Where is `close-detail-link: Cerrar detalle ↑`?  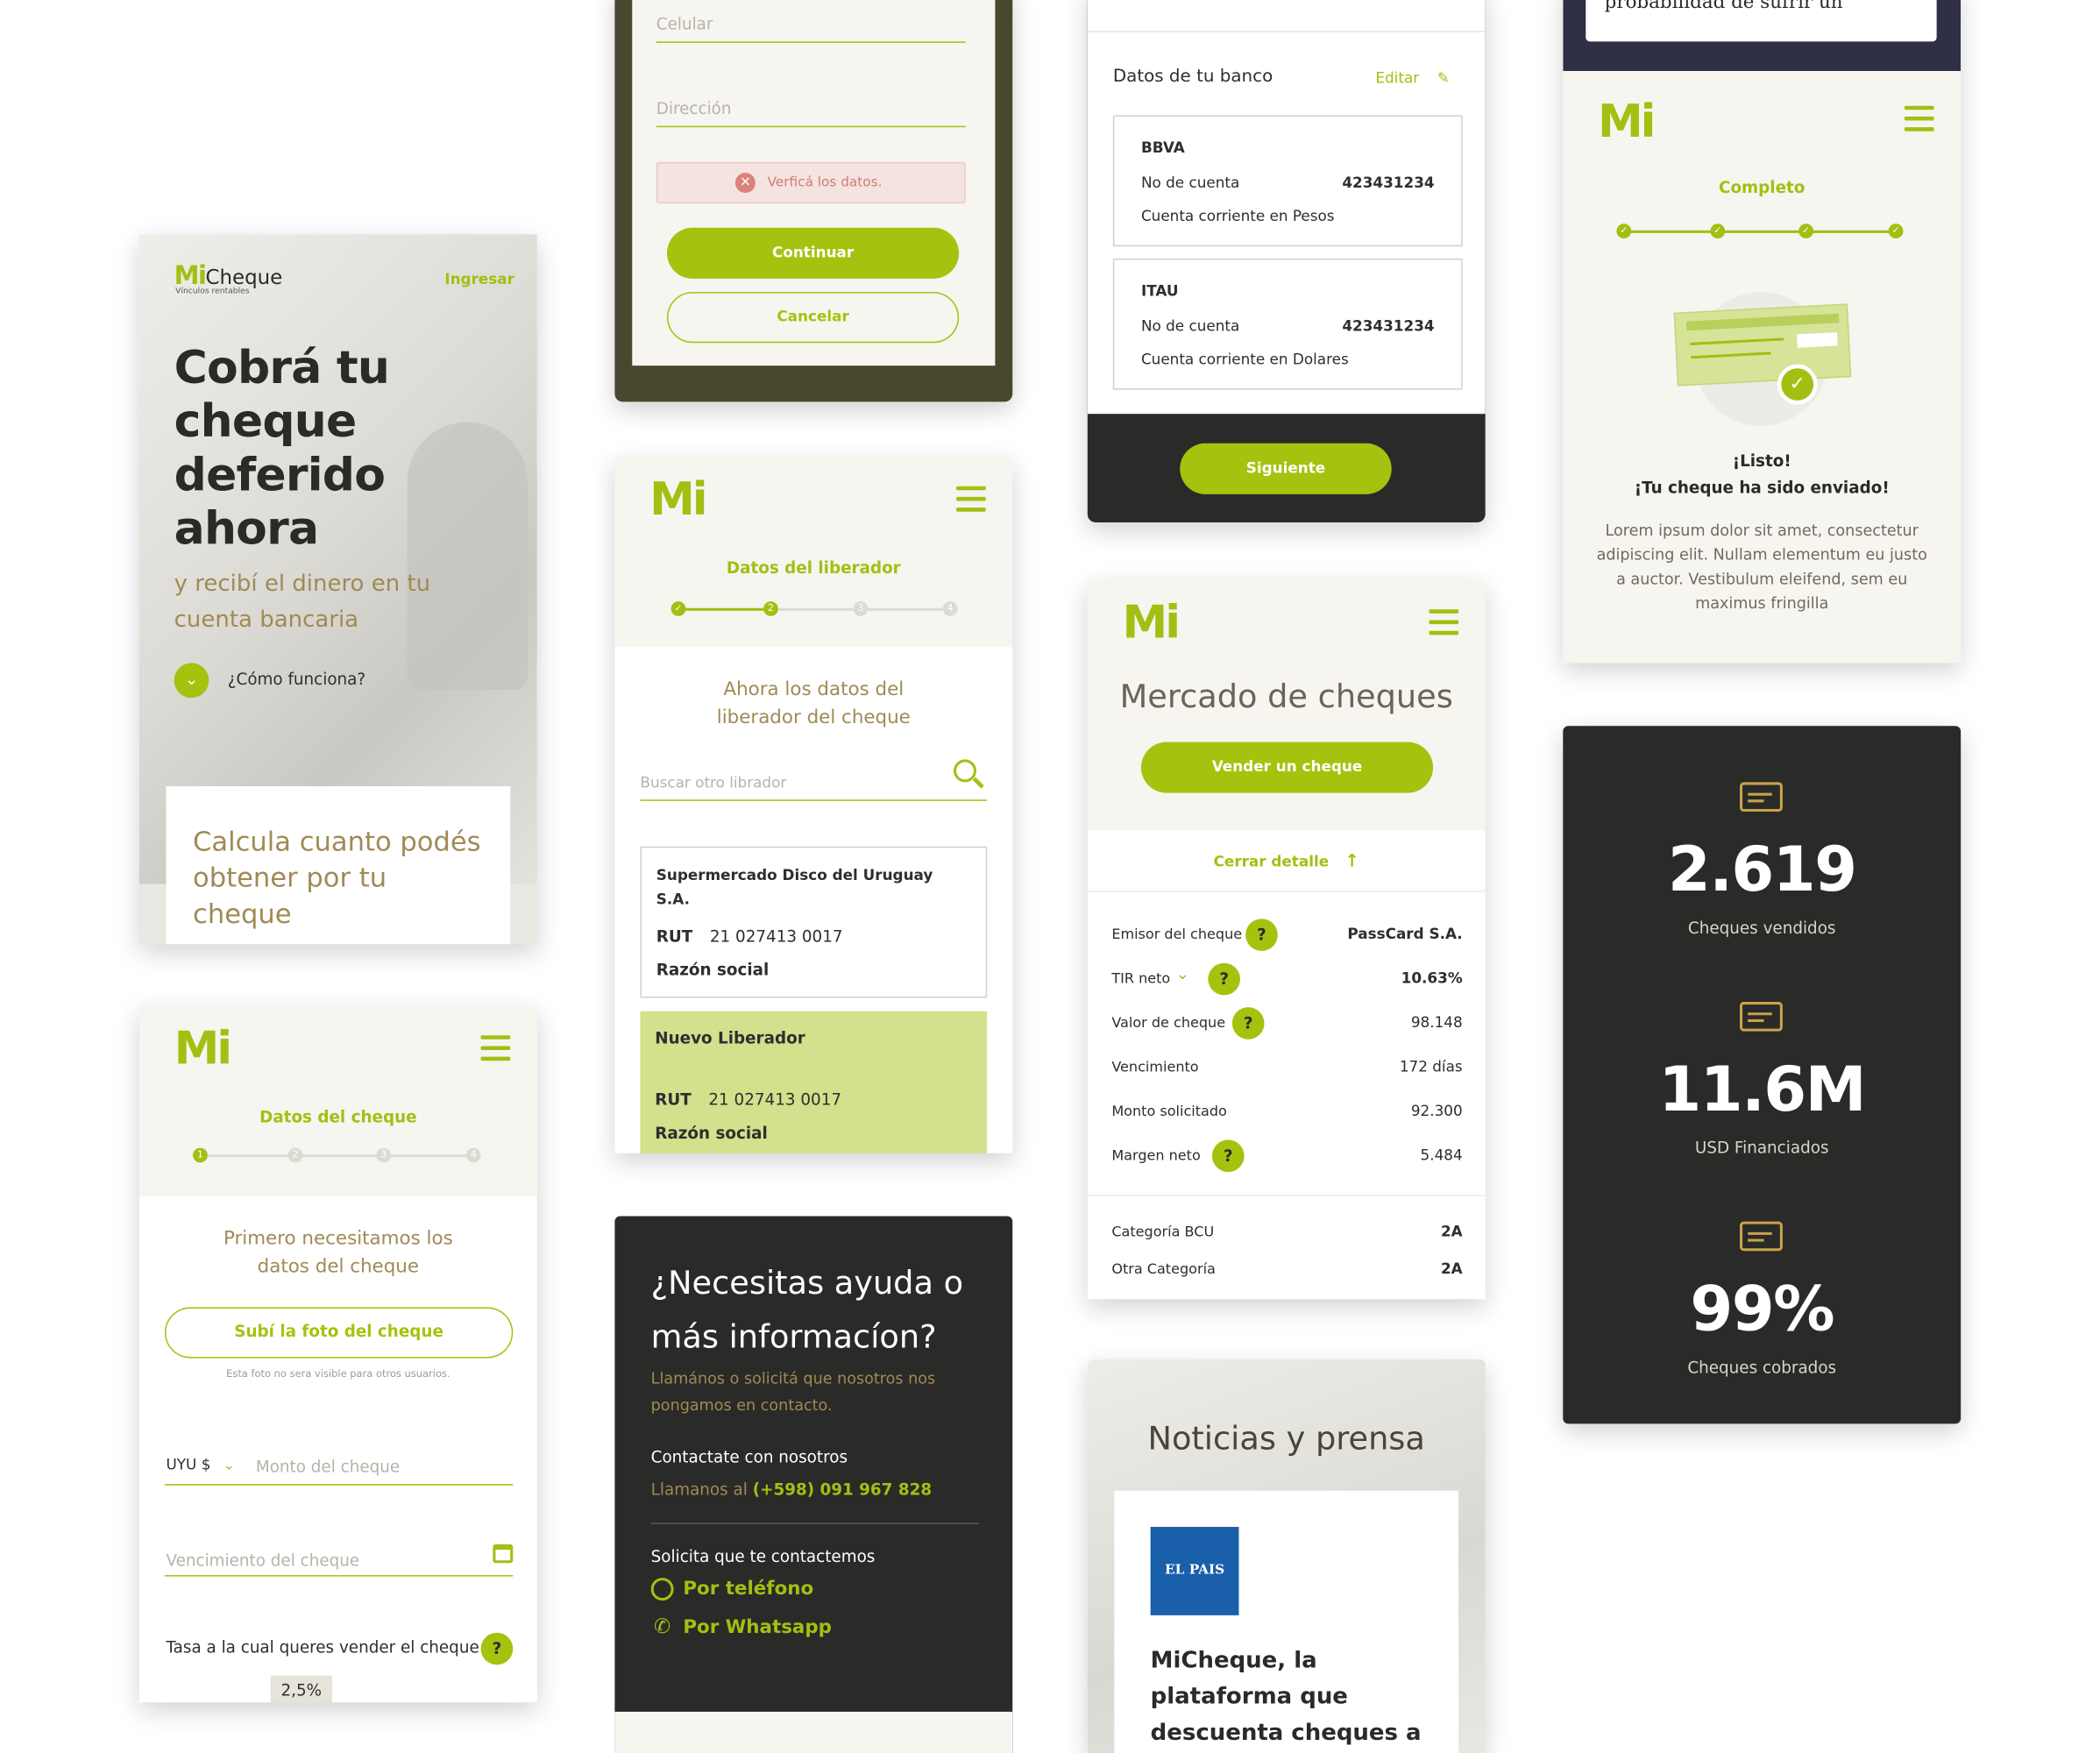
close-detail-link: Cerrar detalle ↑ is located at coordinates (1287, 862).